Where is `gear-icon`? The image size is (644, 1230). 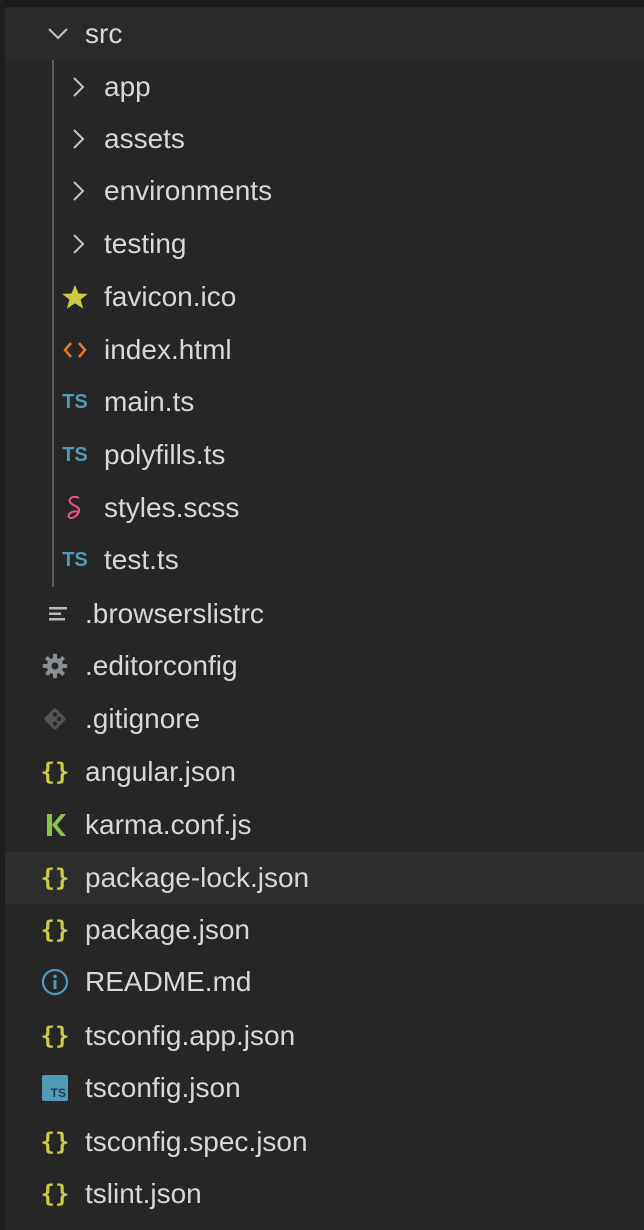 gear-icon is located at coordinates (55, 666).